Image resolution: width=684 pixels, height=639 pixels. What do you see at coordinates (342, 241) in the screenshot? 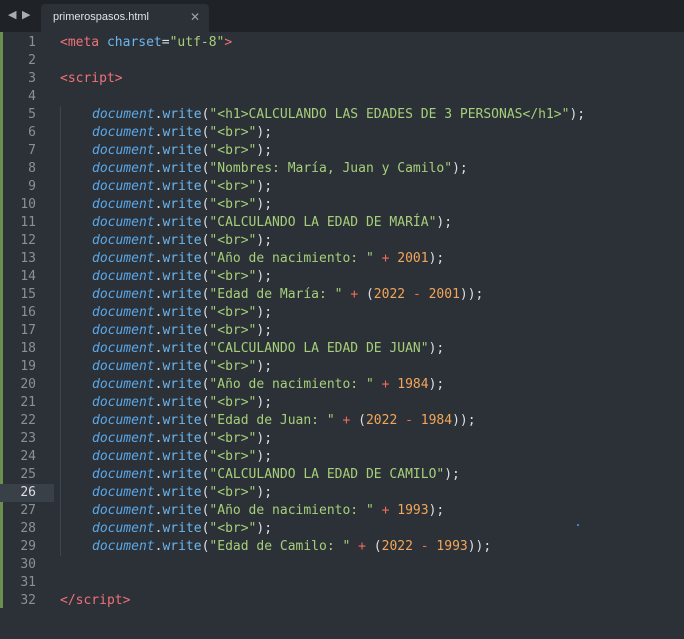
I see `code-line: 12 document.write("<br>");` at bounding box center [342, 241].